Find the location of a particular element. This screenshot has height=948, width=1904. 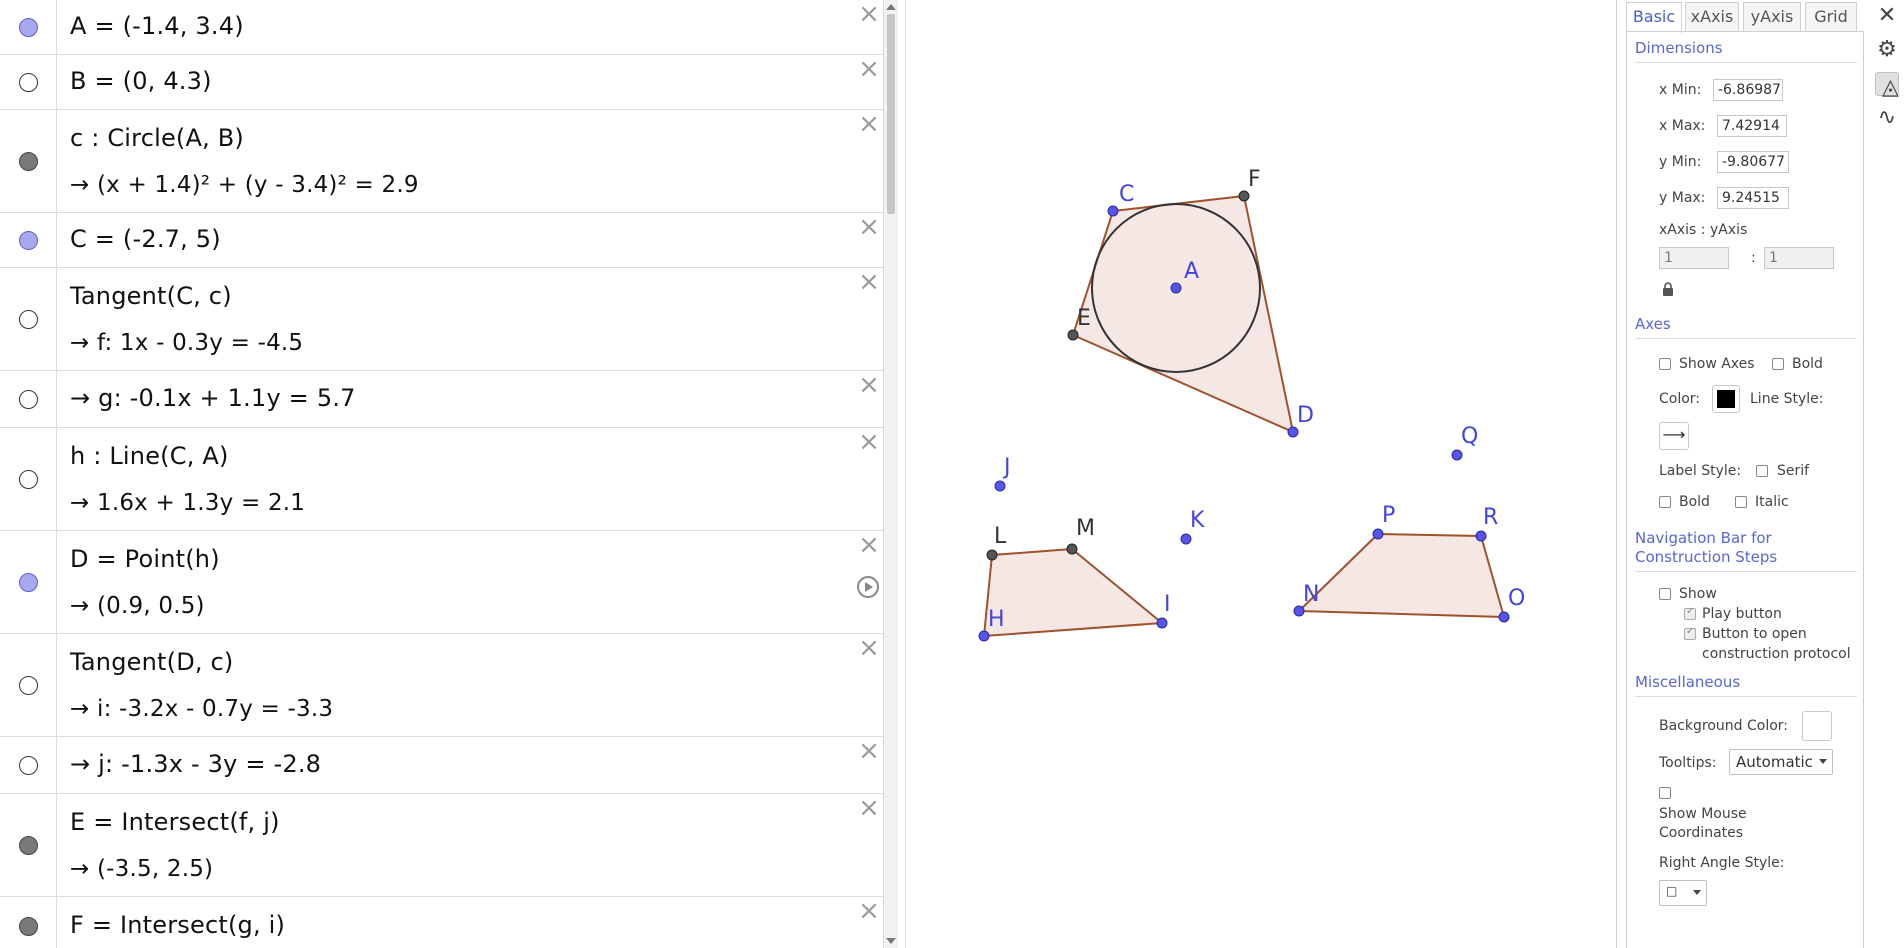

line-style-button: ⟶ is located at coordinates (1674, 436).